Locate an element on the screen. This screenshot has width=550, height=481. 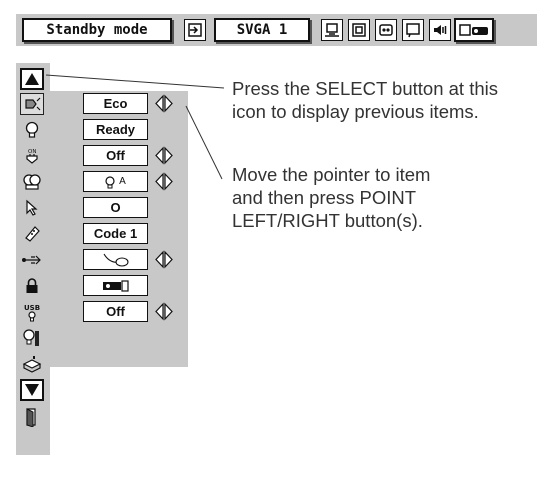
callout-leader-lines is located at coordinates (135, 127).